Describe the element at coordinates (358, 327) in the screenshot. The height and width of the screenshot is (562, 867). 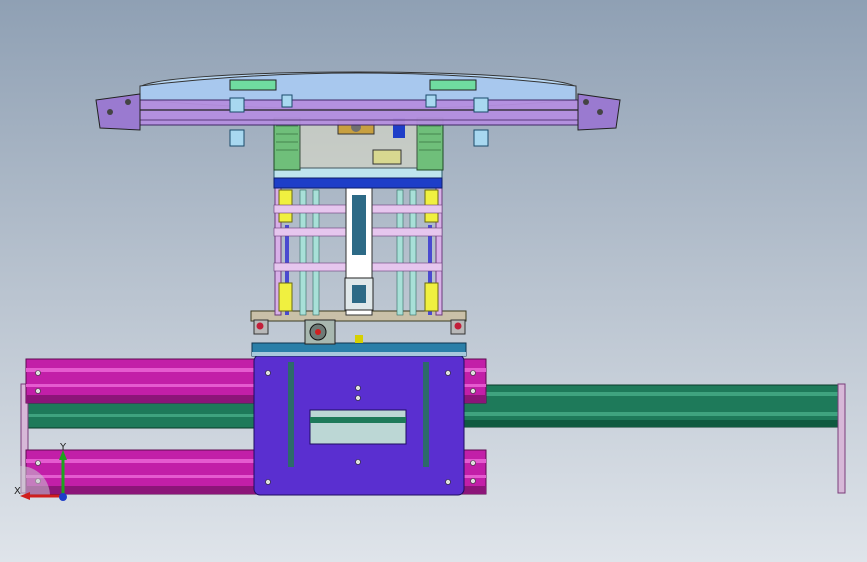
I see `middle-mount-plate` at that location.